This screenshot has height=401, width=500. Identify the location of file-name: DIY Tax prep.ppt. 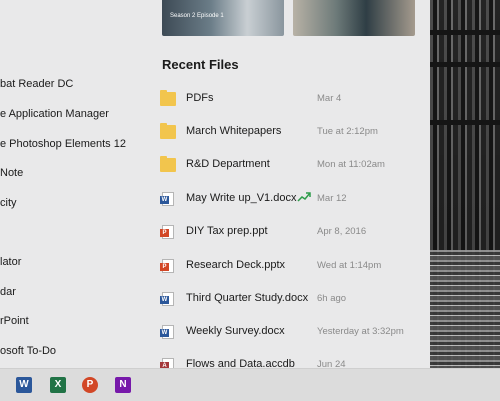
(227, 231).